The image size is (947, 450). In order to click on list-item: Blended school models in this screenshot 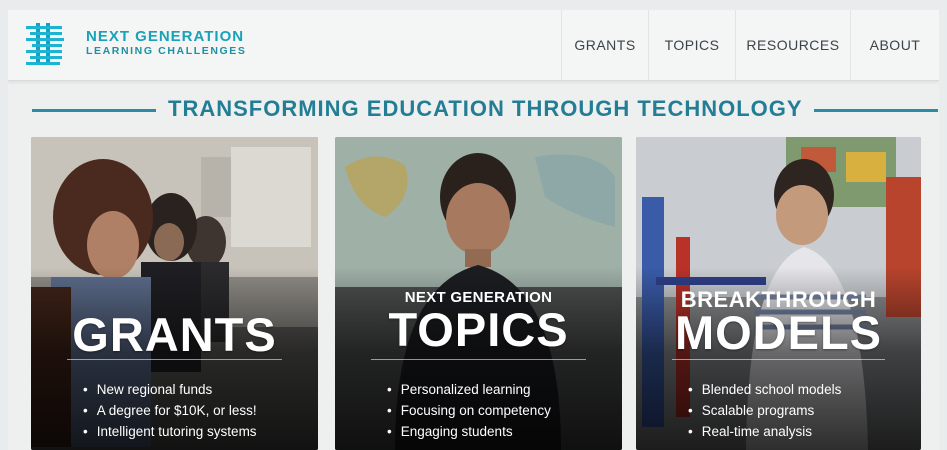, I will do `click(765, 389)`.